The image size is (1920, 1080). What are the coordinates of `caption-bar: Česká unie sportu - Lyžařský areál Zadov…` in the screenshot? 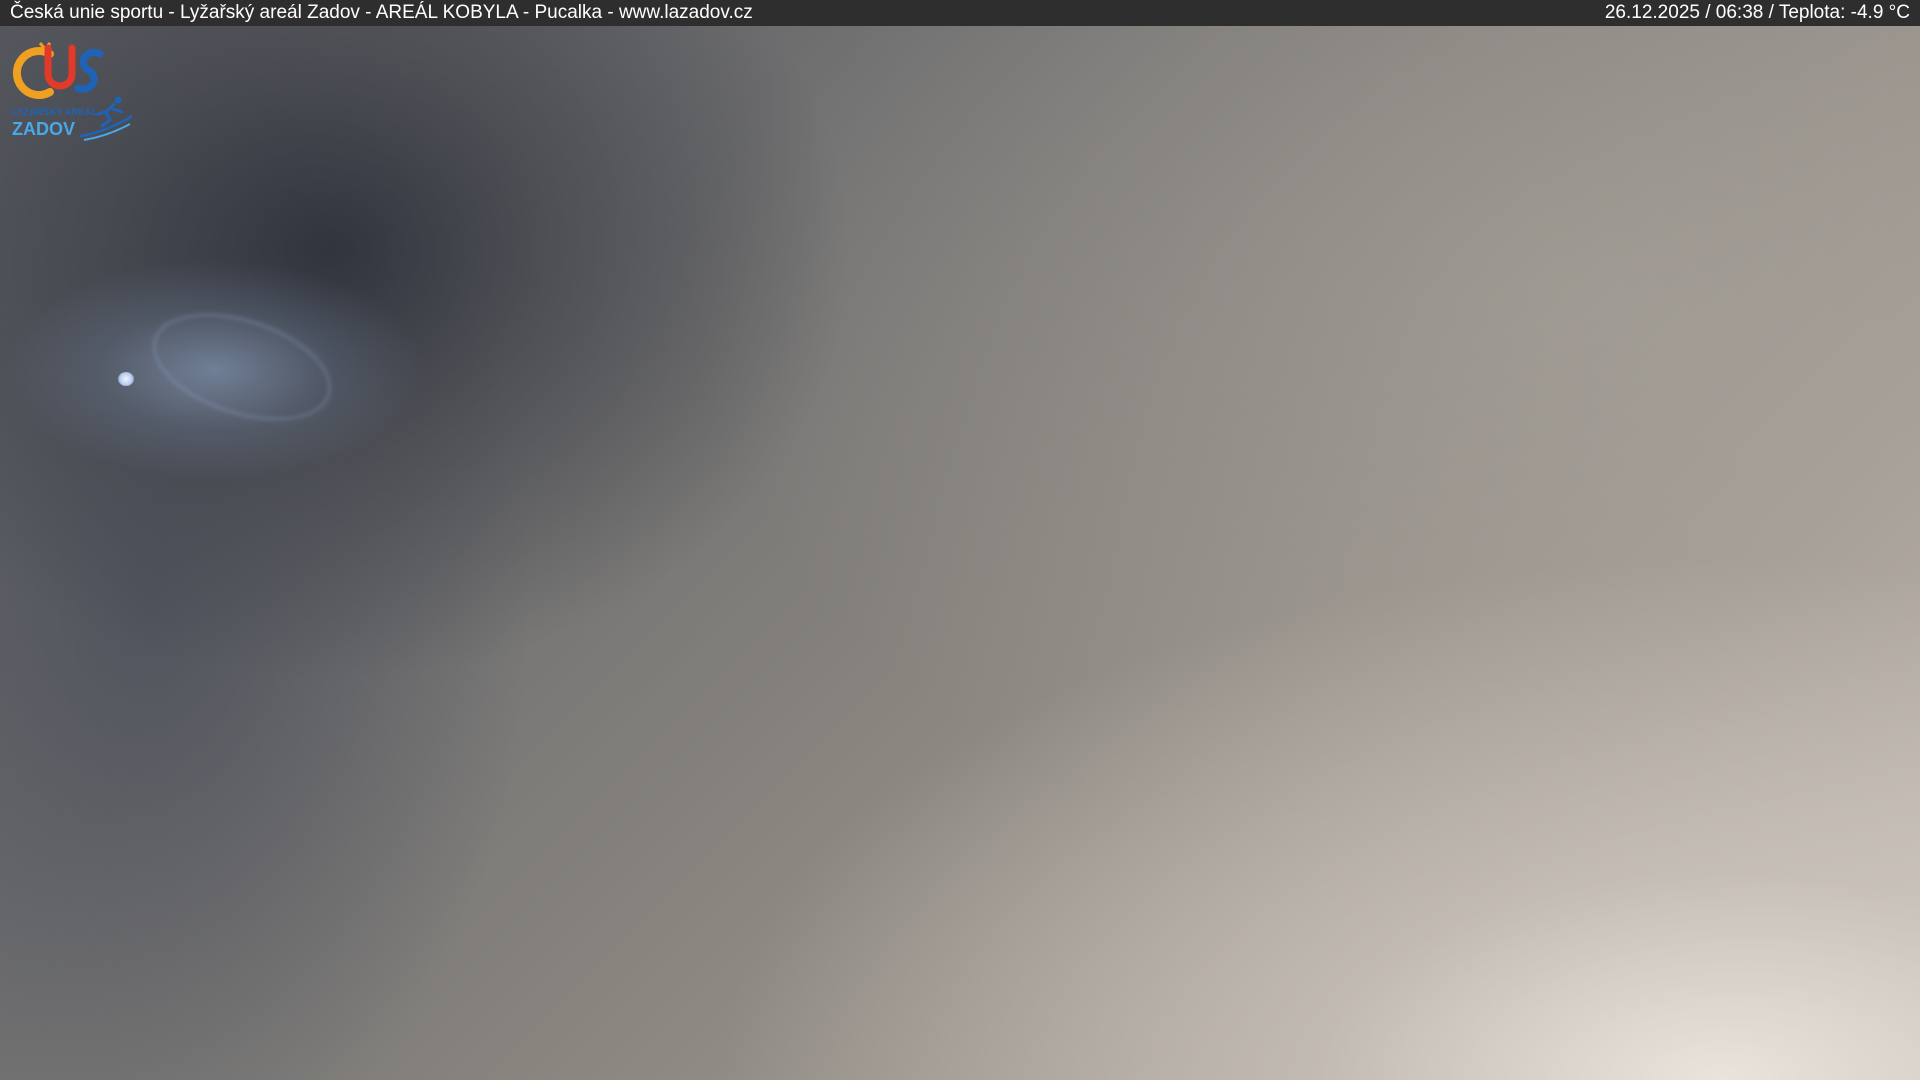 It's located at (960, 13).